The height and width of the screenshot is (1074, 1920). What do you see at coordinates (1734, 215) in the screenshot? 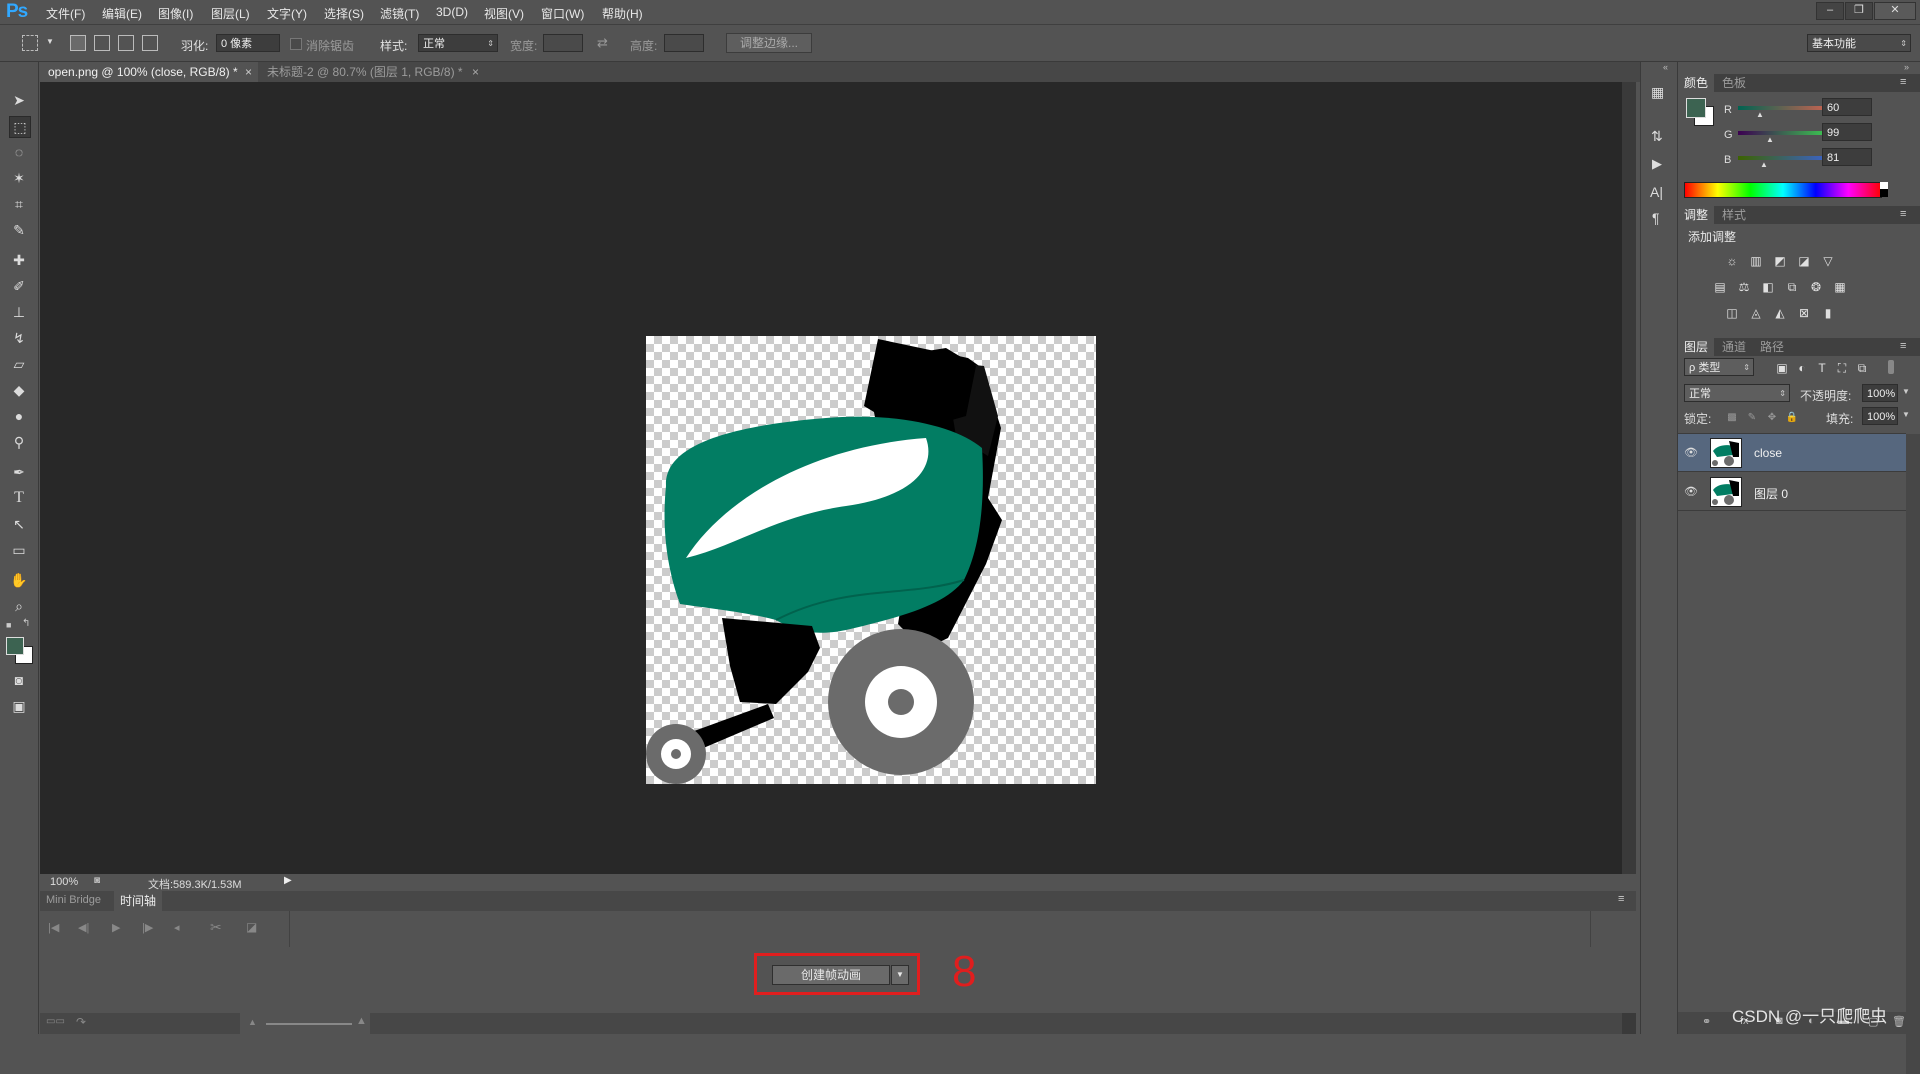
I see `tab-styles: 样式` at bounding box center [1734, 215].